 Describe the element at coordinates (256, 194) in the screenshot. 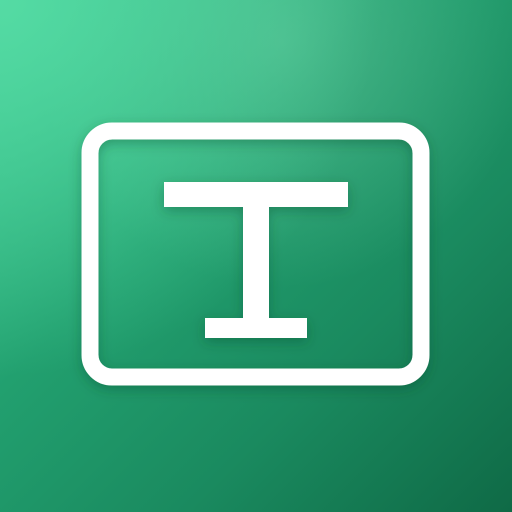

I see `cursor-top-bar` at that location.